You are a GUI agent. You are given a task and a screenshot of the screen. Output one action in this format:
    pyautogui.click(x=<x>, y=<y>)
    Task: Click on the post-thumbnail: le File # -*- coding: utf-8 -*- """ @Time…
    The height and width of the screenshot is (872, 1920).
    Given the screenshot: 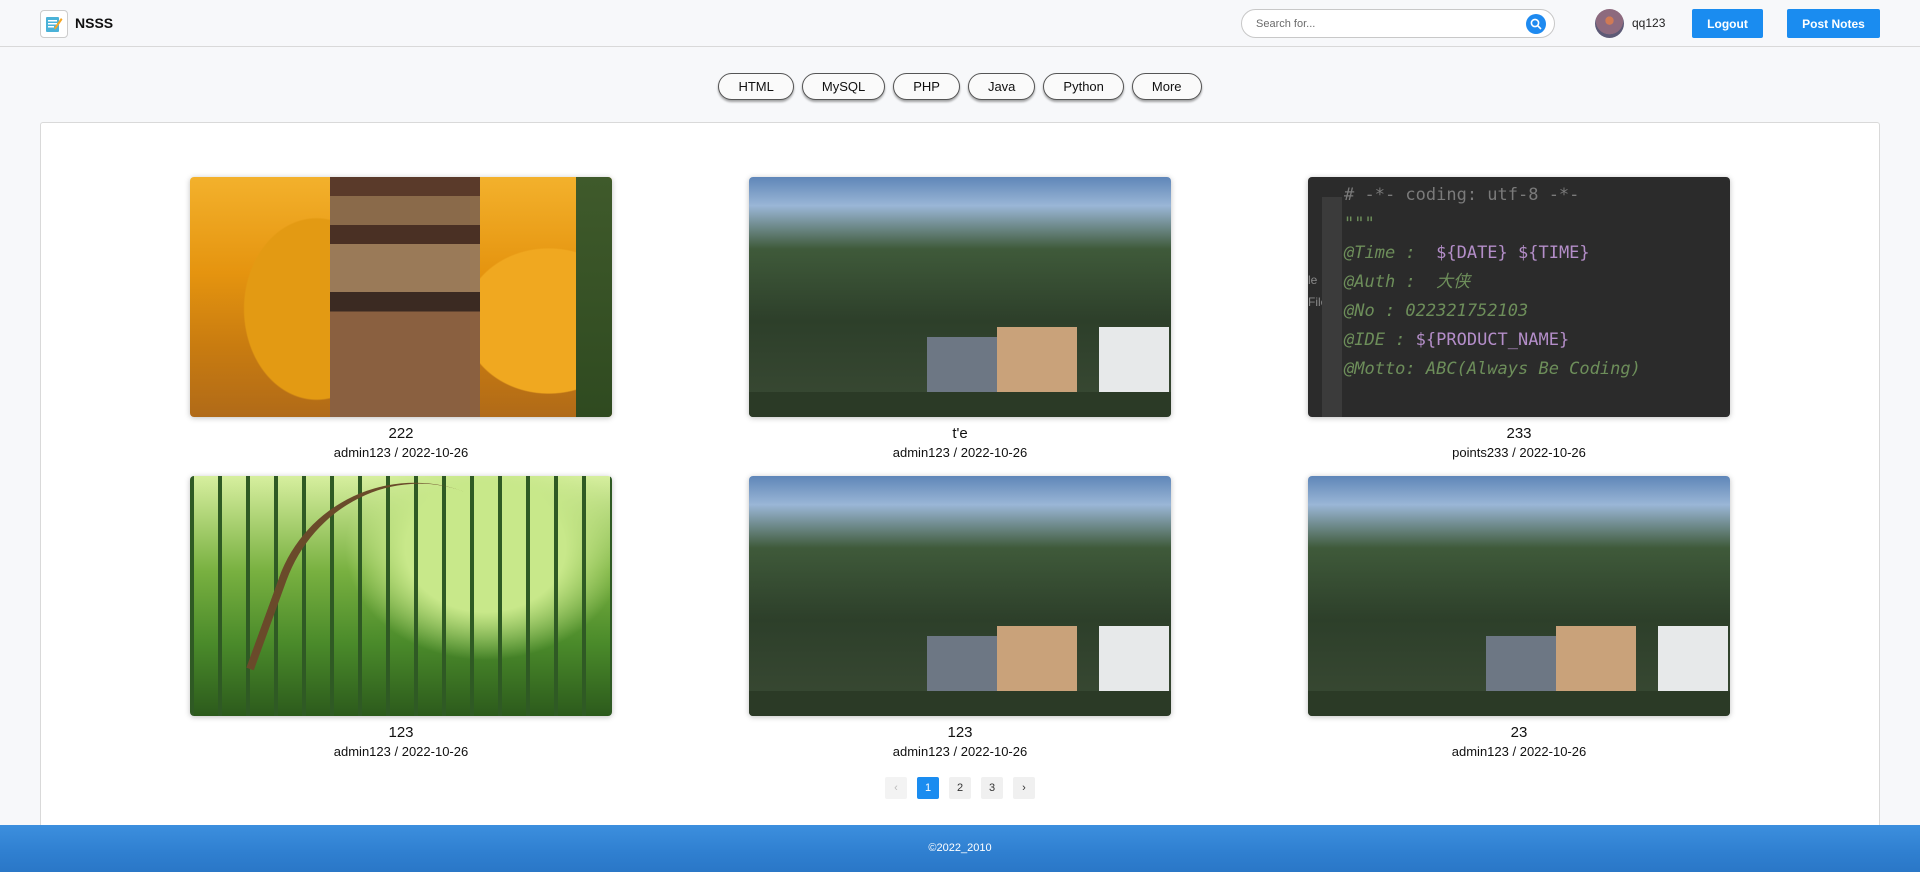 What is the action you would take?
    pyautogui.click(x=1519, y=297)
    